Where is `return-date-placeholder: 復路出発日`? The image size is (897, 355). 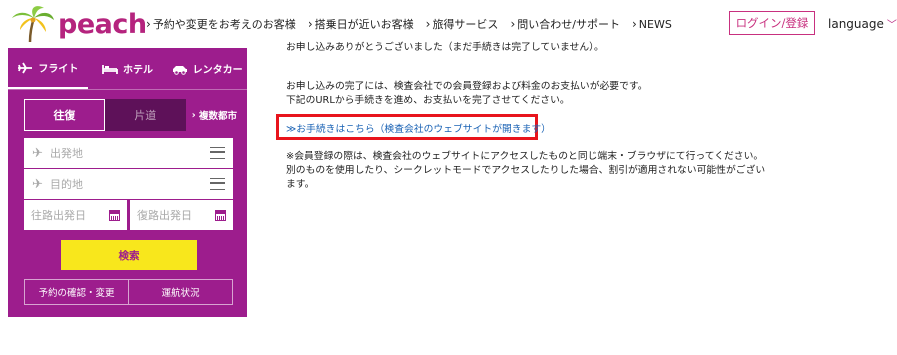 return-date-placeholder: 復路出発日 is located at coordinates (164, 215).